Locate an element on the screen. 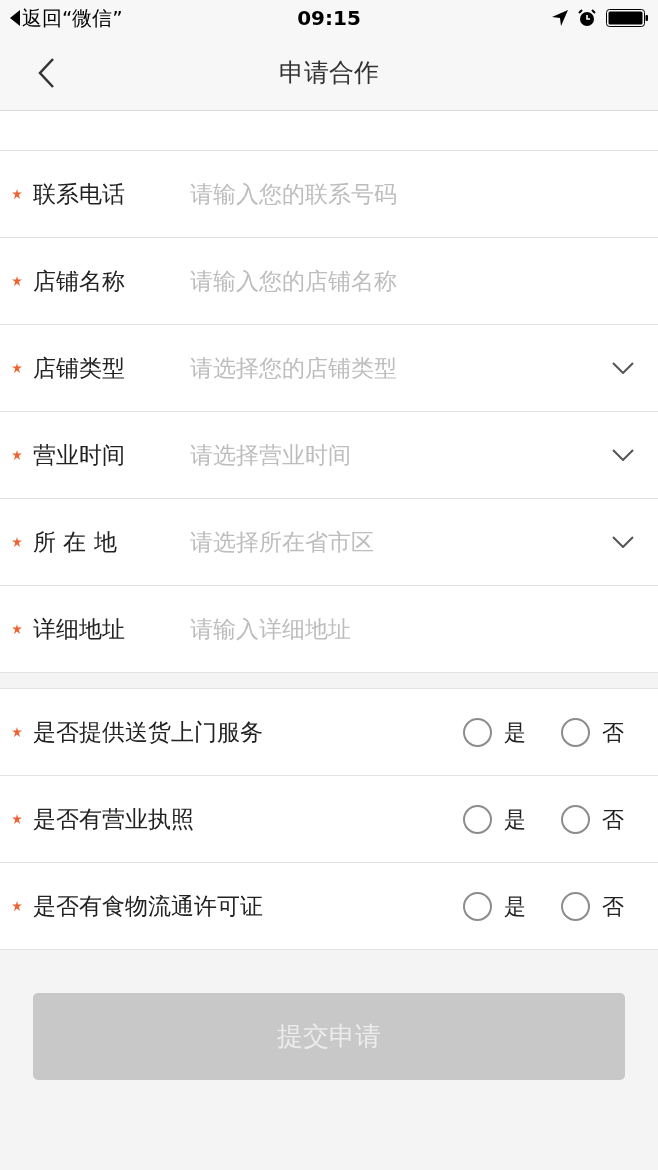  input-field: 请选择所在省市区 is located at coordinates (397, 542).